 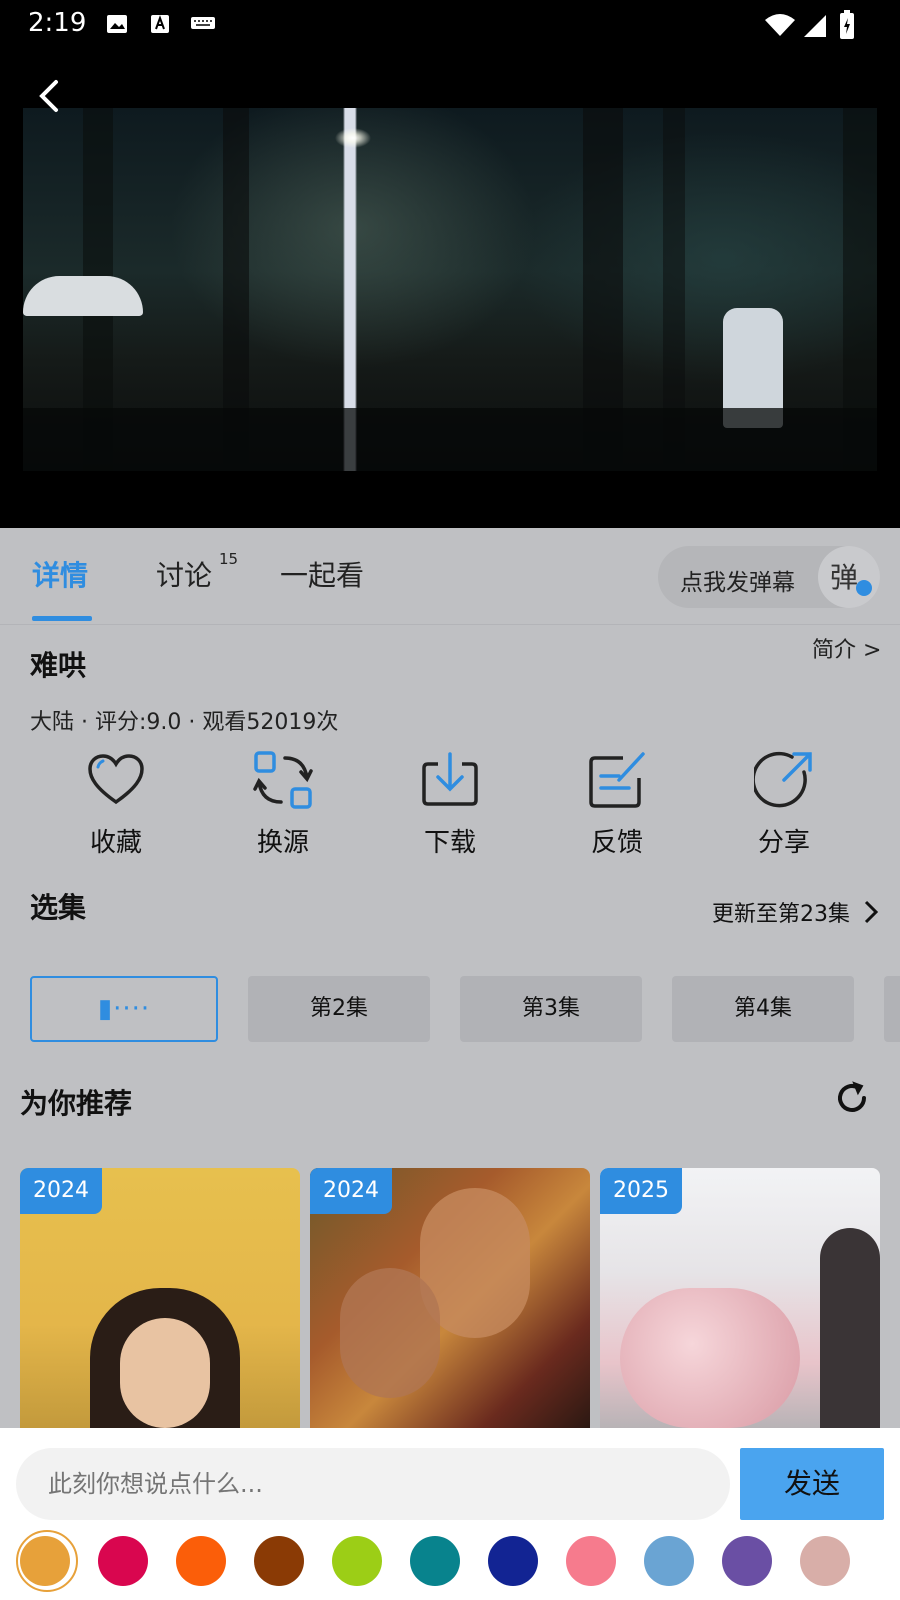 What do you see at coordinates (76, 1103) in the screenshot?
I see `recommend-section-title: 为你推荐` at bounding box center [76, 1103].